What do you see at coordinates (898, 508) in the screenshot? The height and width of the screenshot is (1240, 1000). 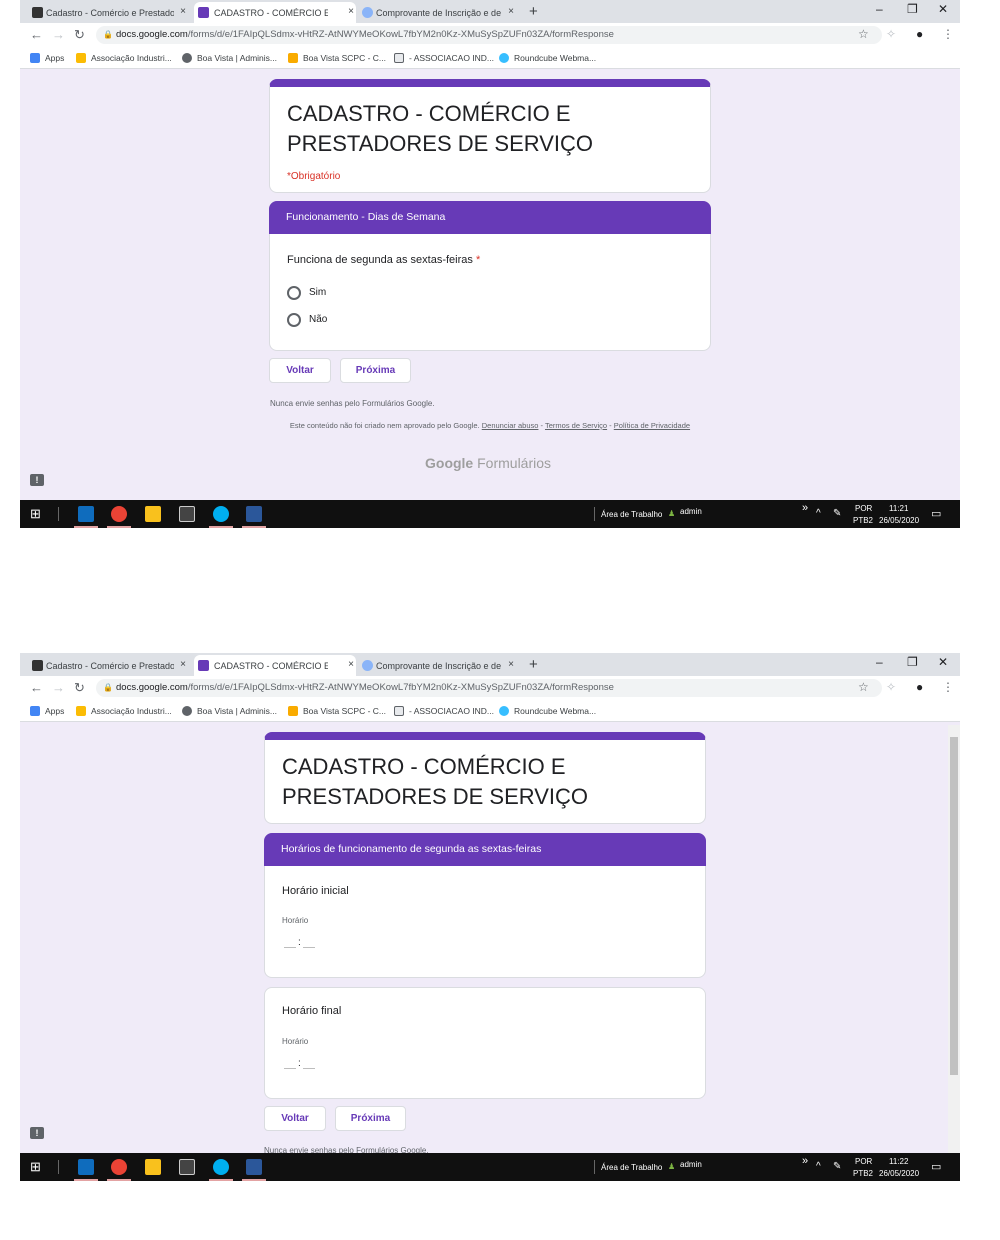 I see `clock-time: 11:21` at bounding box center [898, 508].